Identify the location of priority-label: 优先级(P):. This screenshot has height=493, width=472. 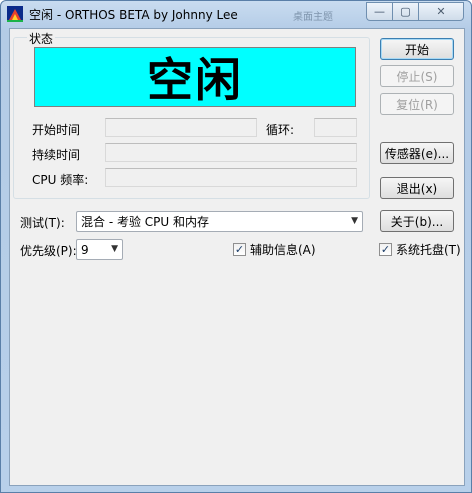
(48, 251).